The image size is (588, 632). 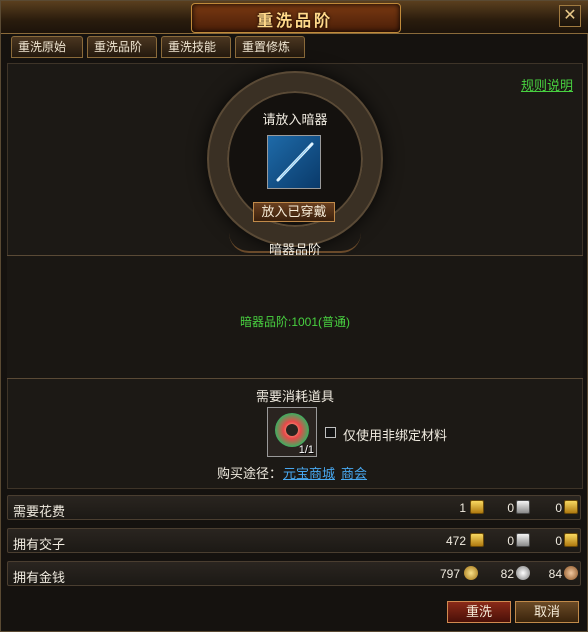 What do you see at coordinates (292, 432) in the screenshot?
I see `material-slot: 1/1` at bounding box center [292, 432].